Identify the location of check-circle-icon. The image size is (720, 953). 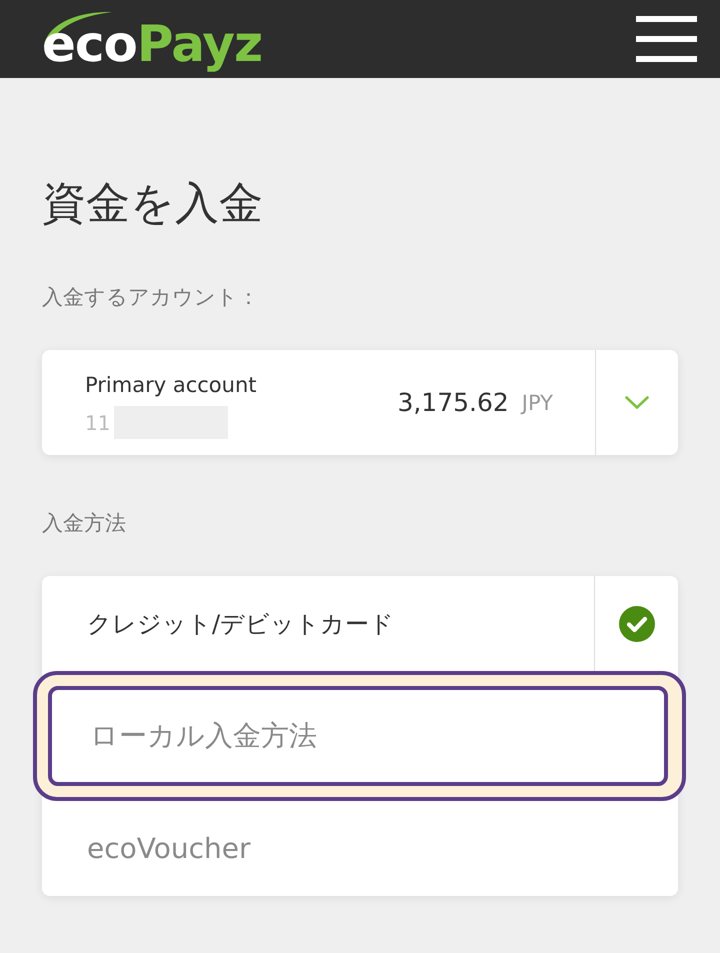
(636, 624).